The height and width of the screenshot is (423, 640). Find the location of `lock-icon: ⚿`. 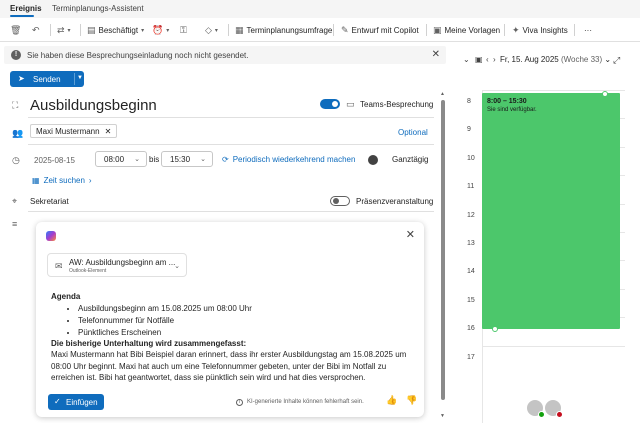

lock-icon: ⚿ is located at coordinates (183, 29).